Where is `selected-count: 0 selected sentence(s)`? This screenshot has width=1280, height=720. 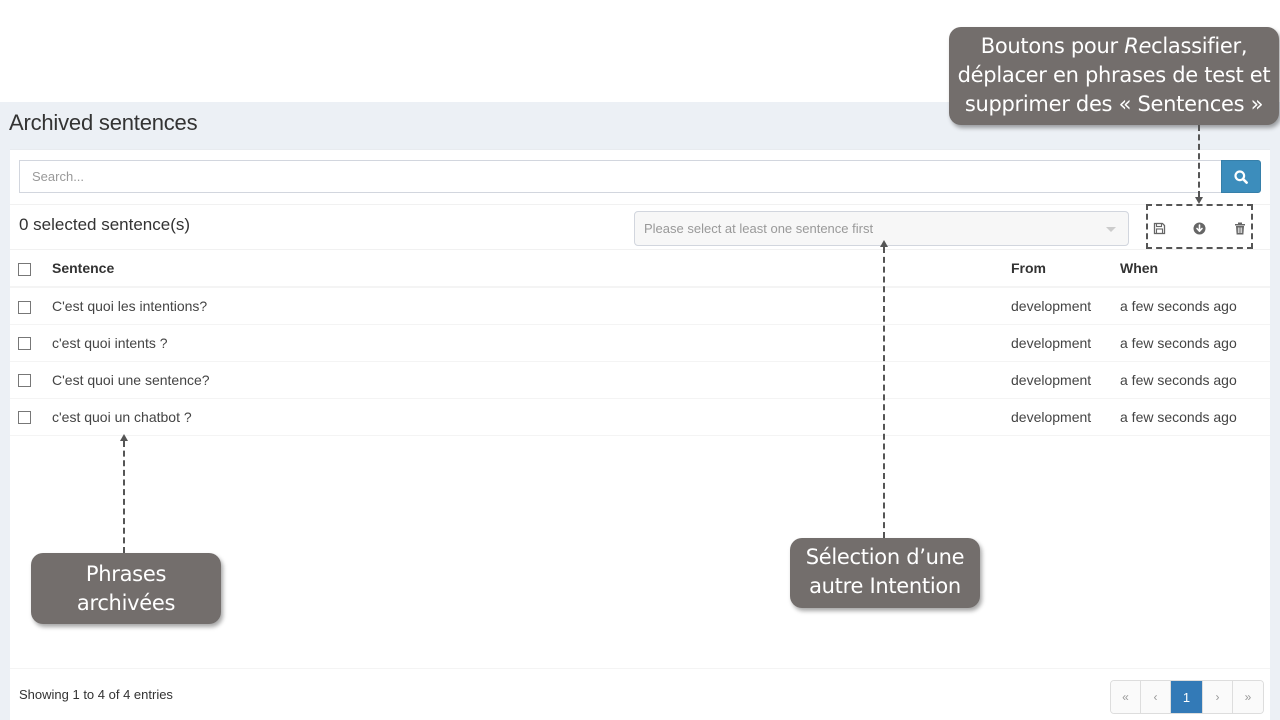 selected-count: 0 selected sentence(s) is located at coordinates (105, 224).